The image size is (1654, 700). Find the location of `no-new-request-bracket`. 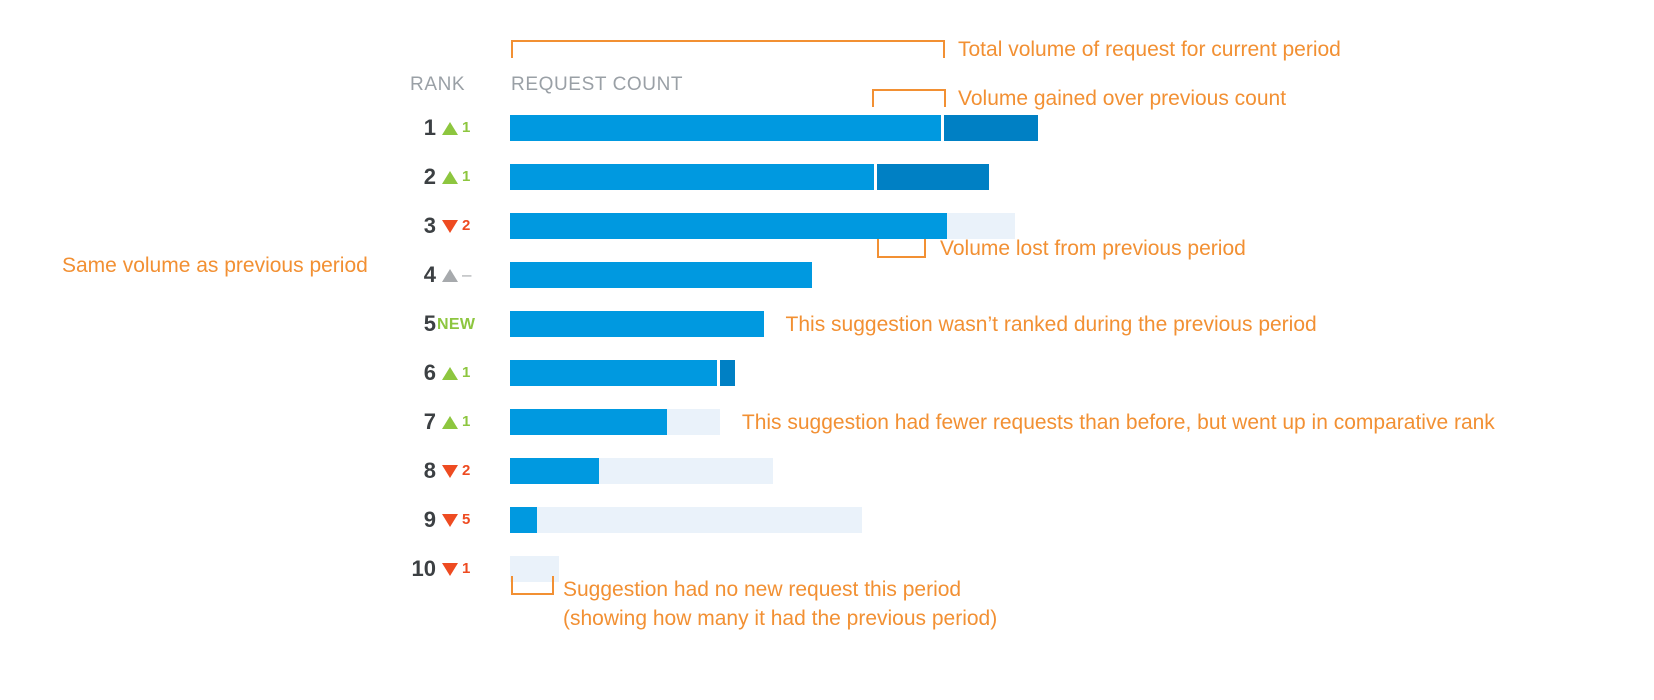

no-new-request-bracket is located at coordinates (532, 585).